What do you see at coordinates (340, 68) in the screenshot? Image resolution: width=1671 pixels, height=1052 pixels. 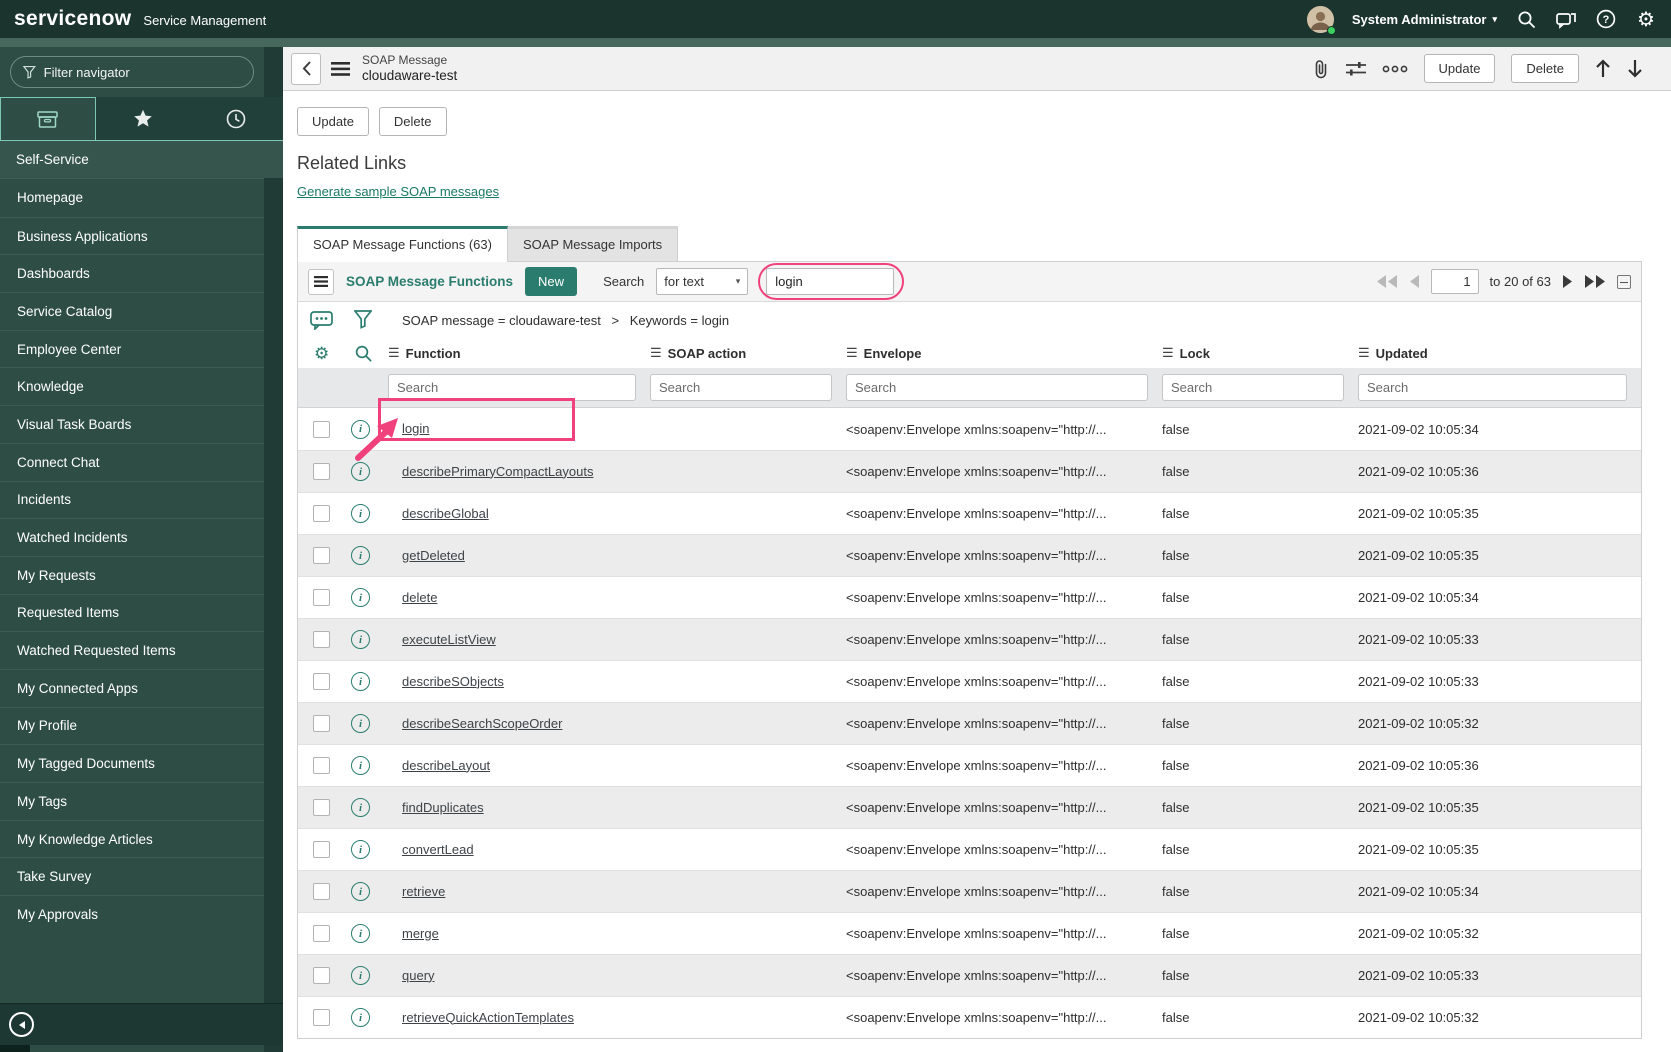 I see `record-context-menu` at bounding box center [340, 68].